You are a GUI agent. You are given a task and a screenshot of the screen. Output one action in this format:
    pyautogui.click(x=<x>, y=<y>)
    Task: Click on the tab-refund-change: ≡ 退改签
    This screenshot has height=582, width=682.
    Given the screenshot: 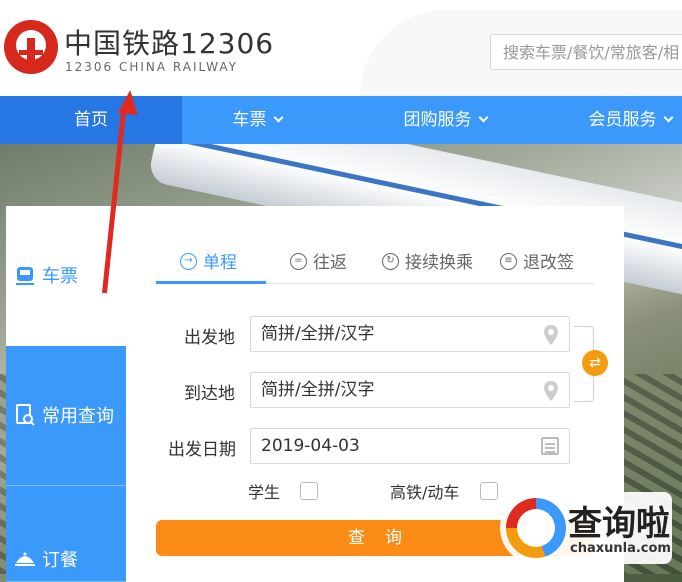 What is the action you would take?
    pyautogui.click(x=537, y=263)
    